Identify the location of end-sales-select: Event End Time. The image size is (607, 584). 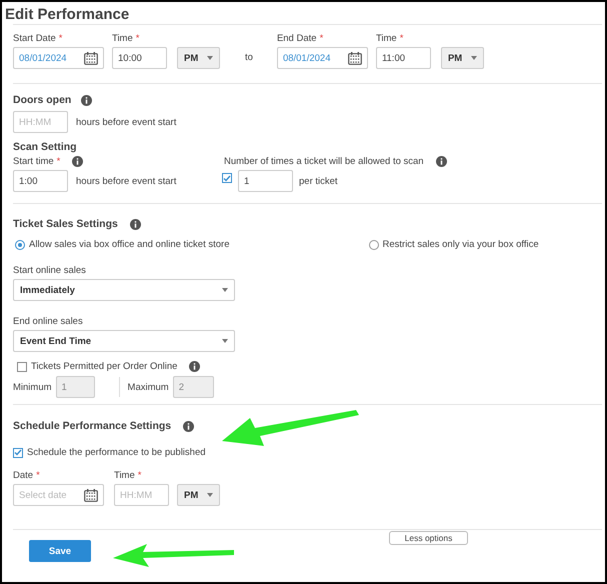
(124, 341).